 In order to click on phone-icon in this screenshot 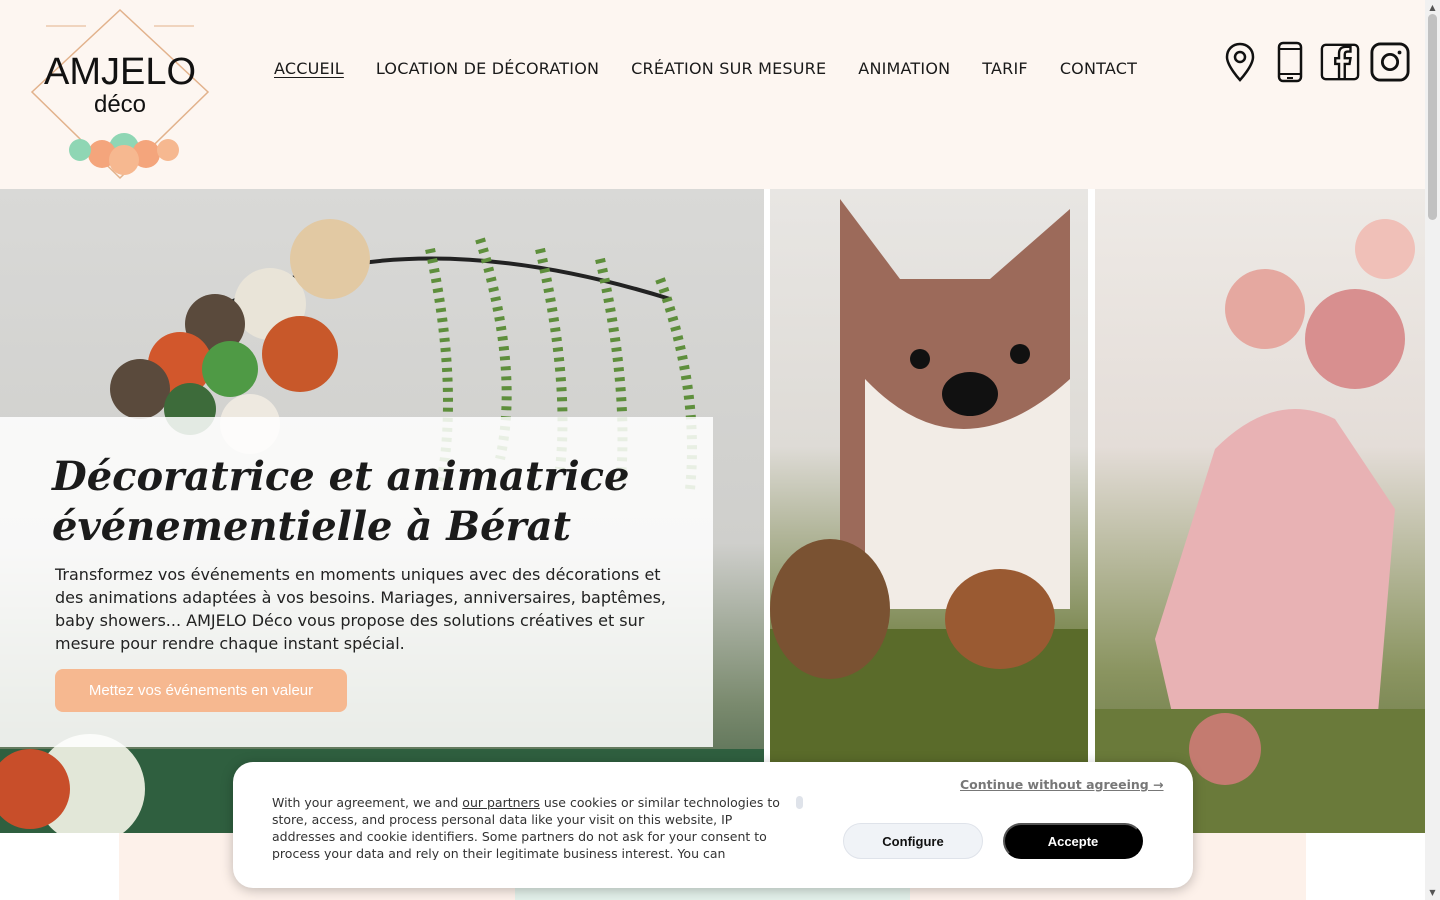, I will do `click(1290, 62)`.